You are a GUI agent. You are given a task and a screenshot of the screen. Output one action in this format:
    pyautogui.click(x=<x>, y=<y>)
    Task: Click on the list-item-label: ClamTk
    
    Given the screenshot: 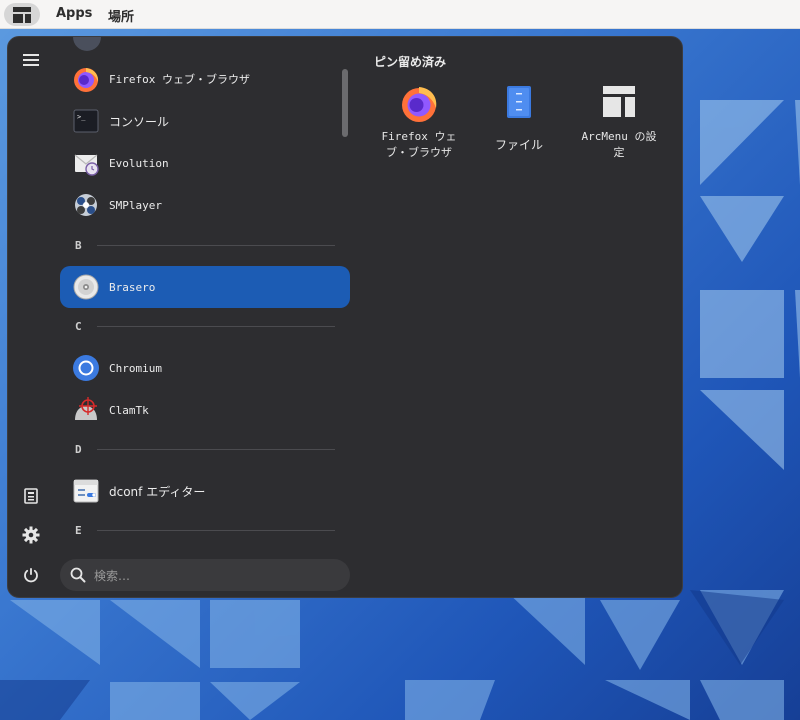 What is the action you would take?
    pyautogui.click(x=129, y=410)
    